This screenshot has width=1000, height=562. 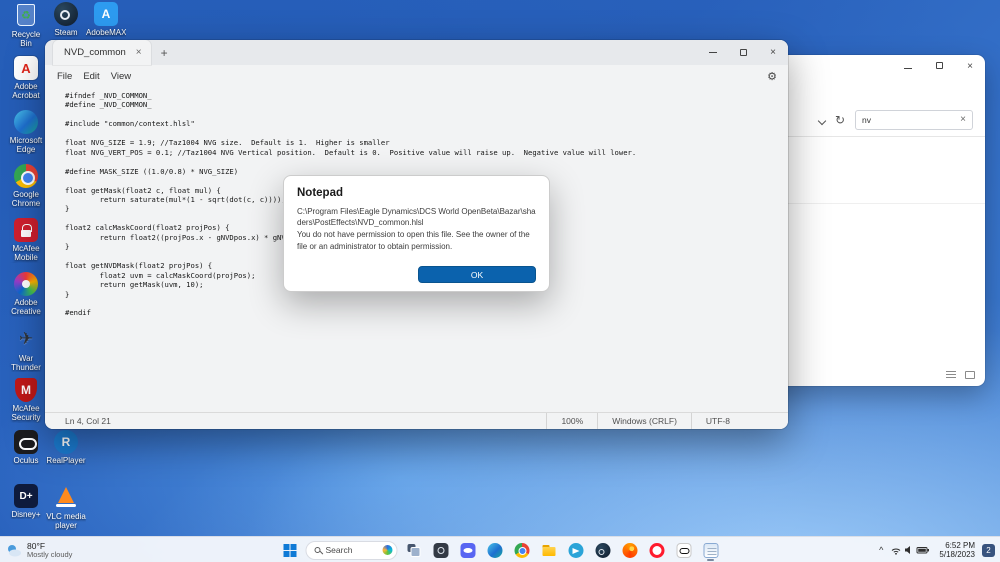 I want to click on taskbar-icon-oculus, so click(x=684, y=550).